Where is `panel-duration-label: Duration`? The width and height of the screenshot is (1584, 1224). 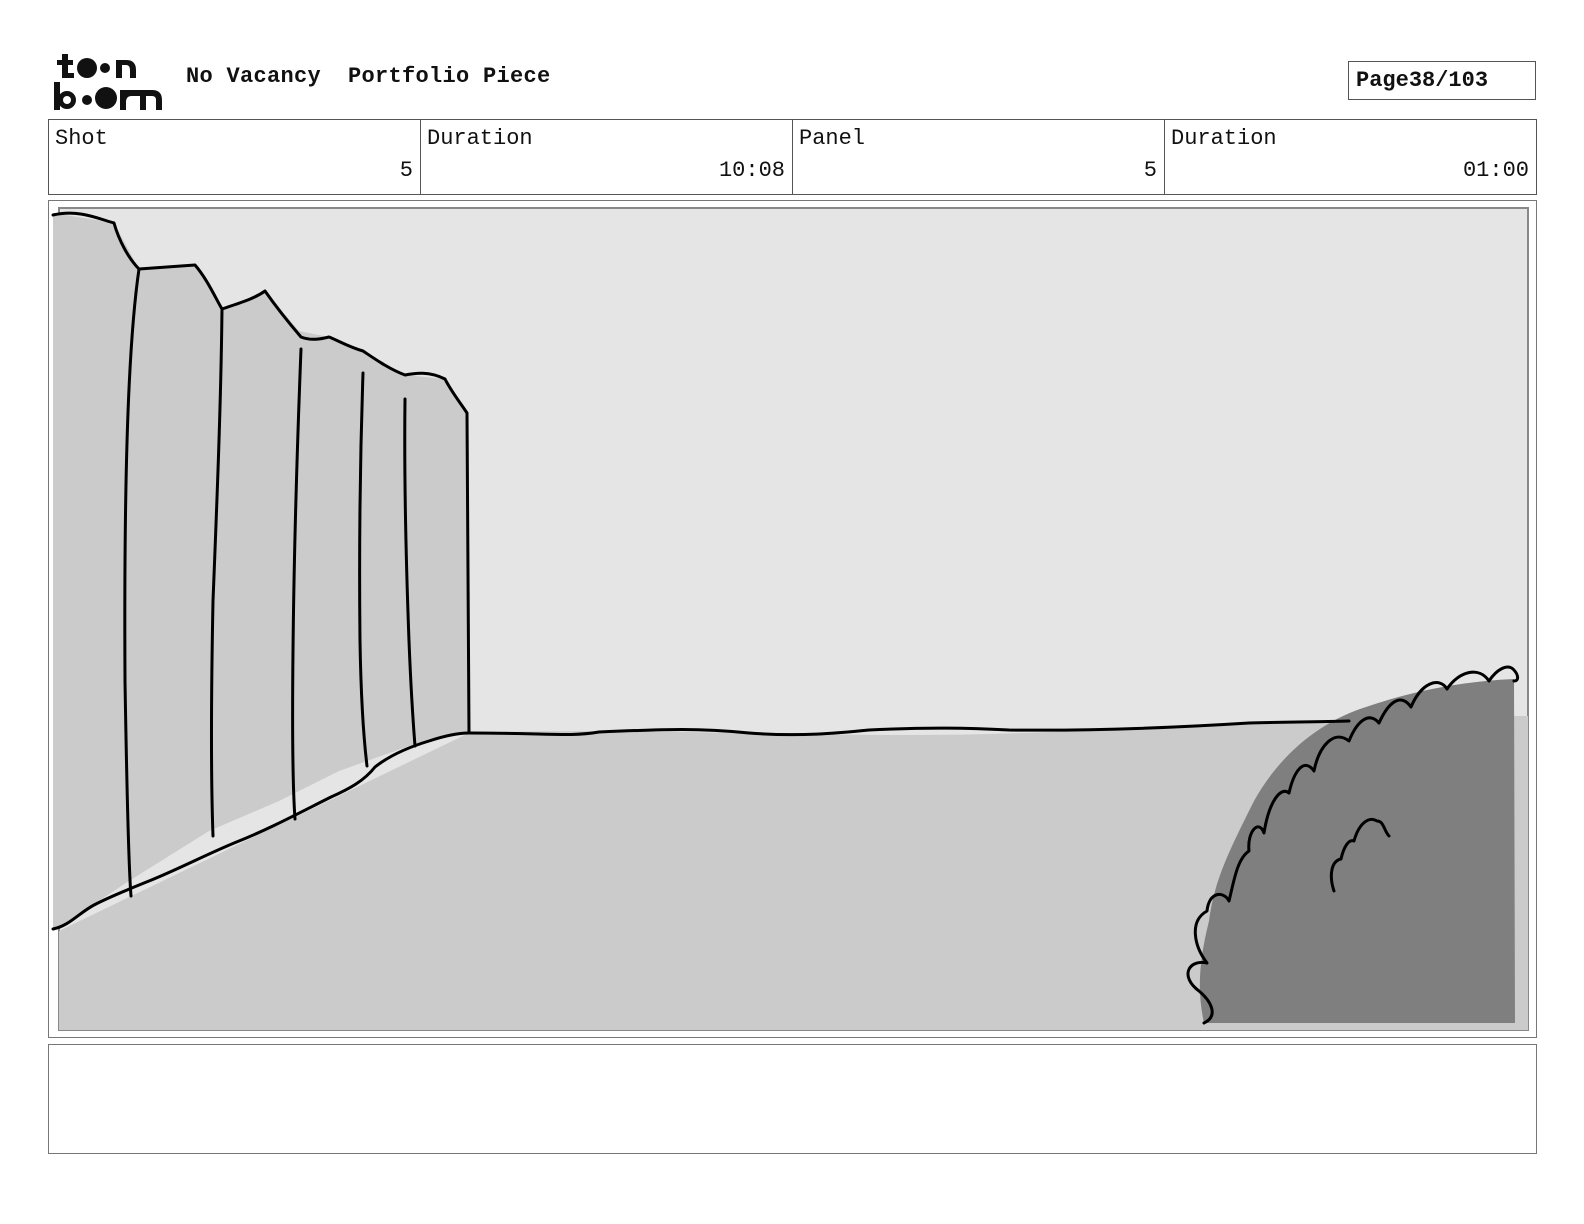 panel-duration-label: Duration is located at coordinates (1224, 138).